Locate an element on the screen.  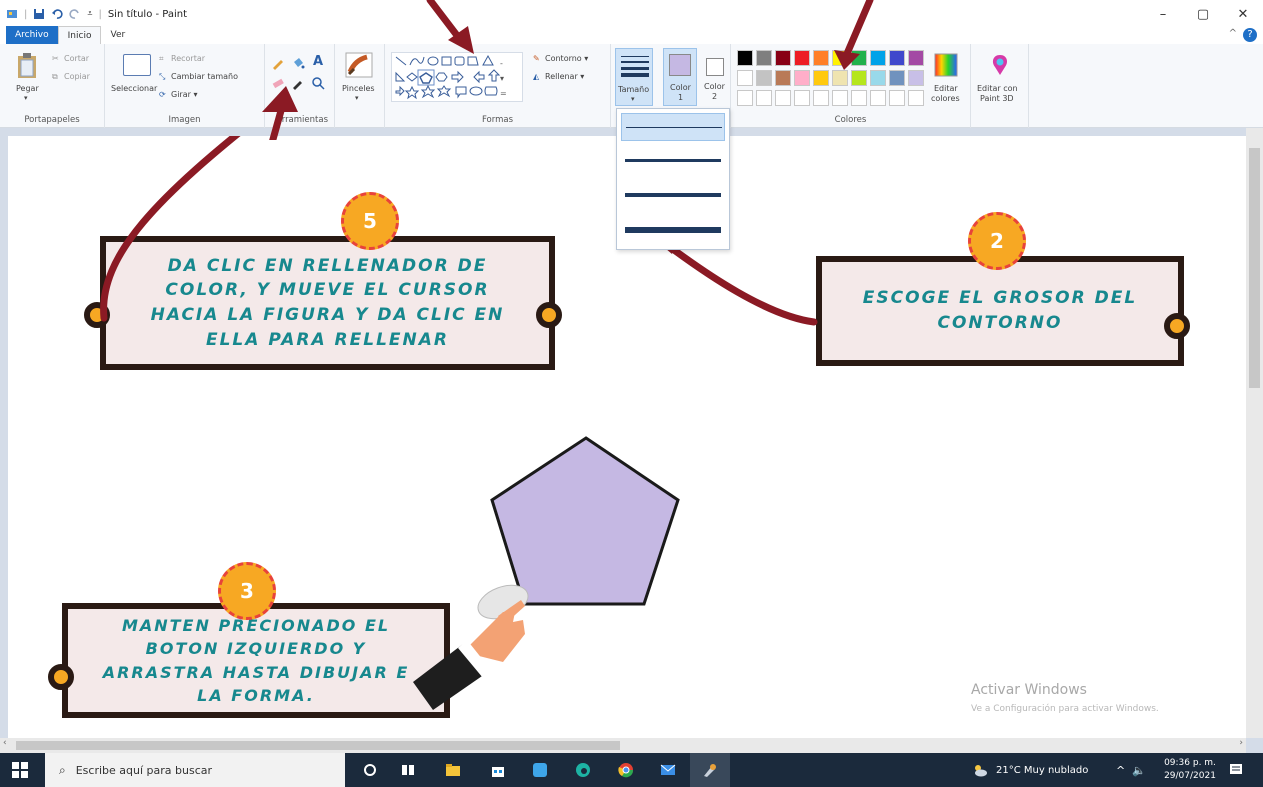
paint3d-label-1: Editar con is located at coordinates (997, 88).